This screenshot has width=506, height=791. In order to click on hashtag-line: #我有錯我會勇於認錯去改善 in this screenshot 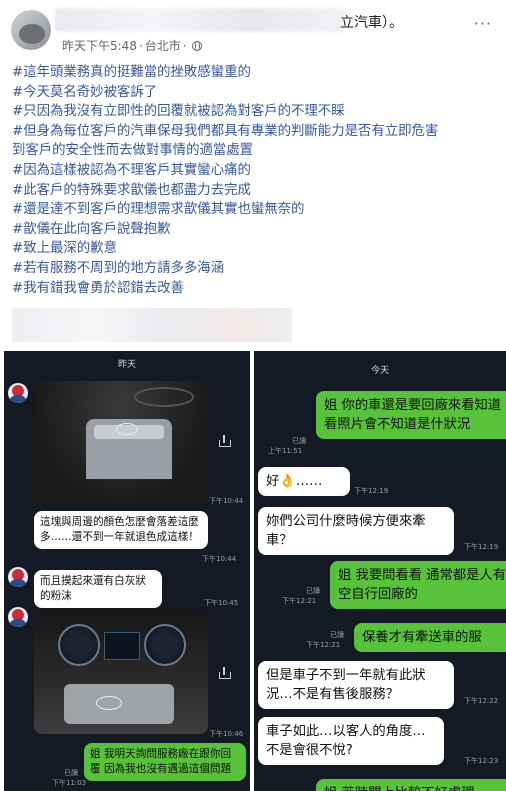, I will do `click(257, 289)`.